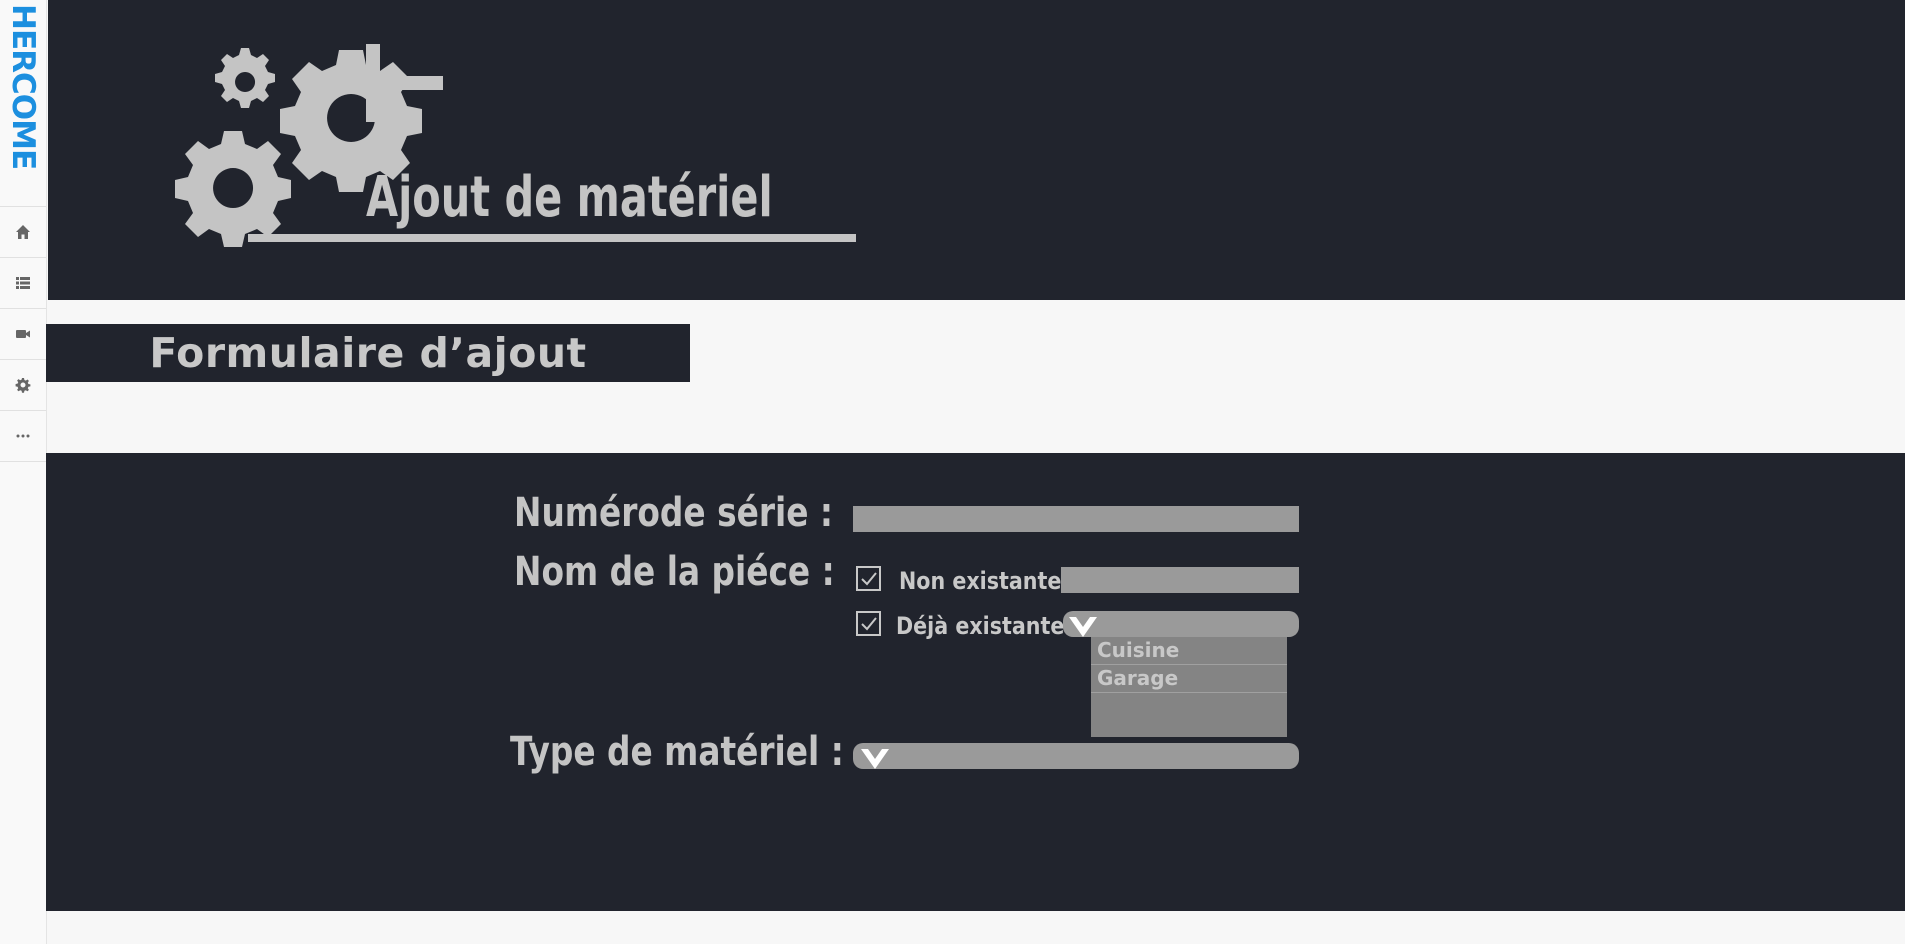 Image resolution: width=1905 pixels, height=944 pixels. I want to click on gear-icon, so click(23, 385).